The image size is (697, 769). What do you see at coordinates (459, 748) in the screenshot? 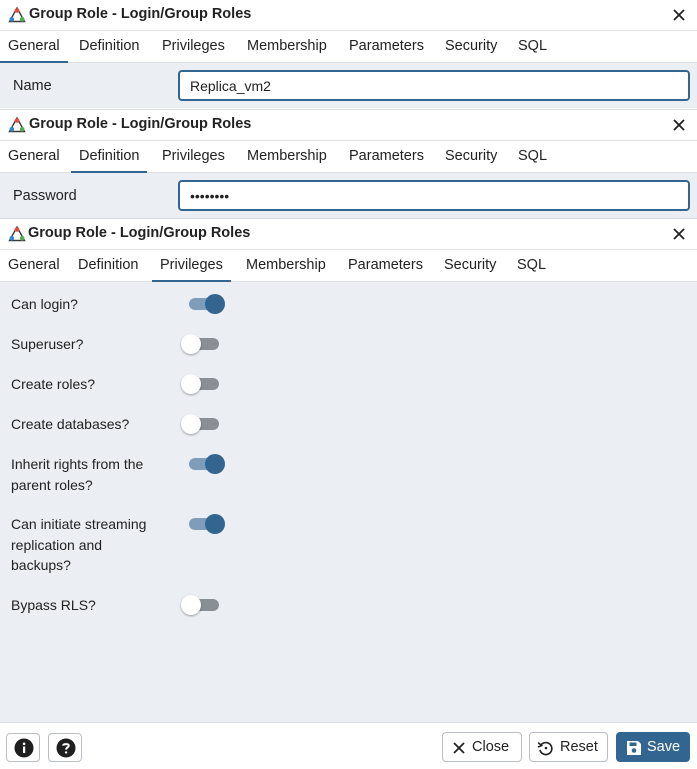
I see `x-icon` at bounding box center [459, 748].